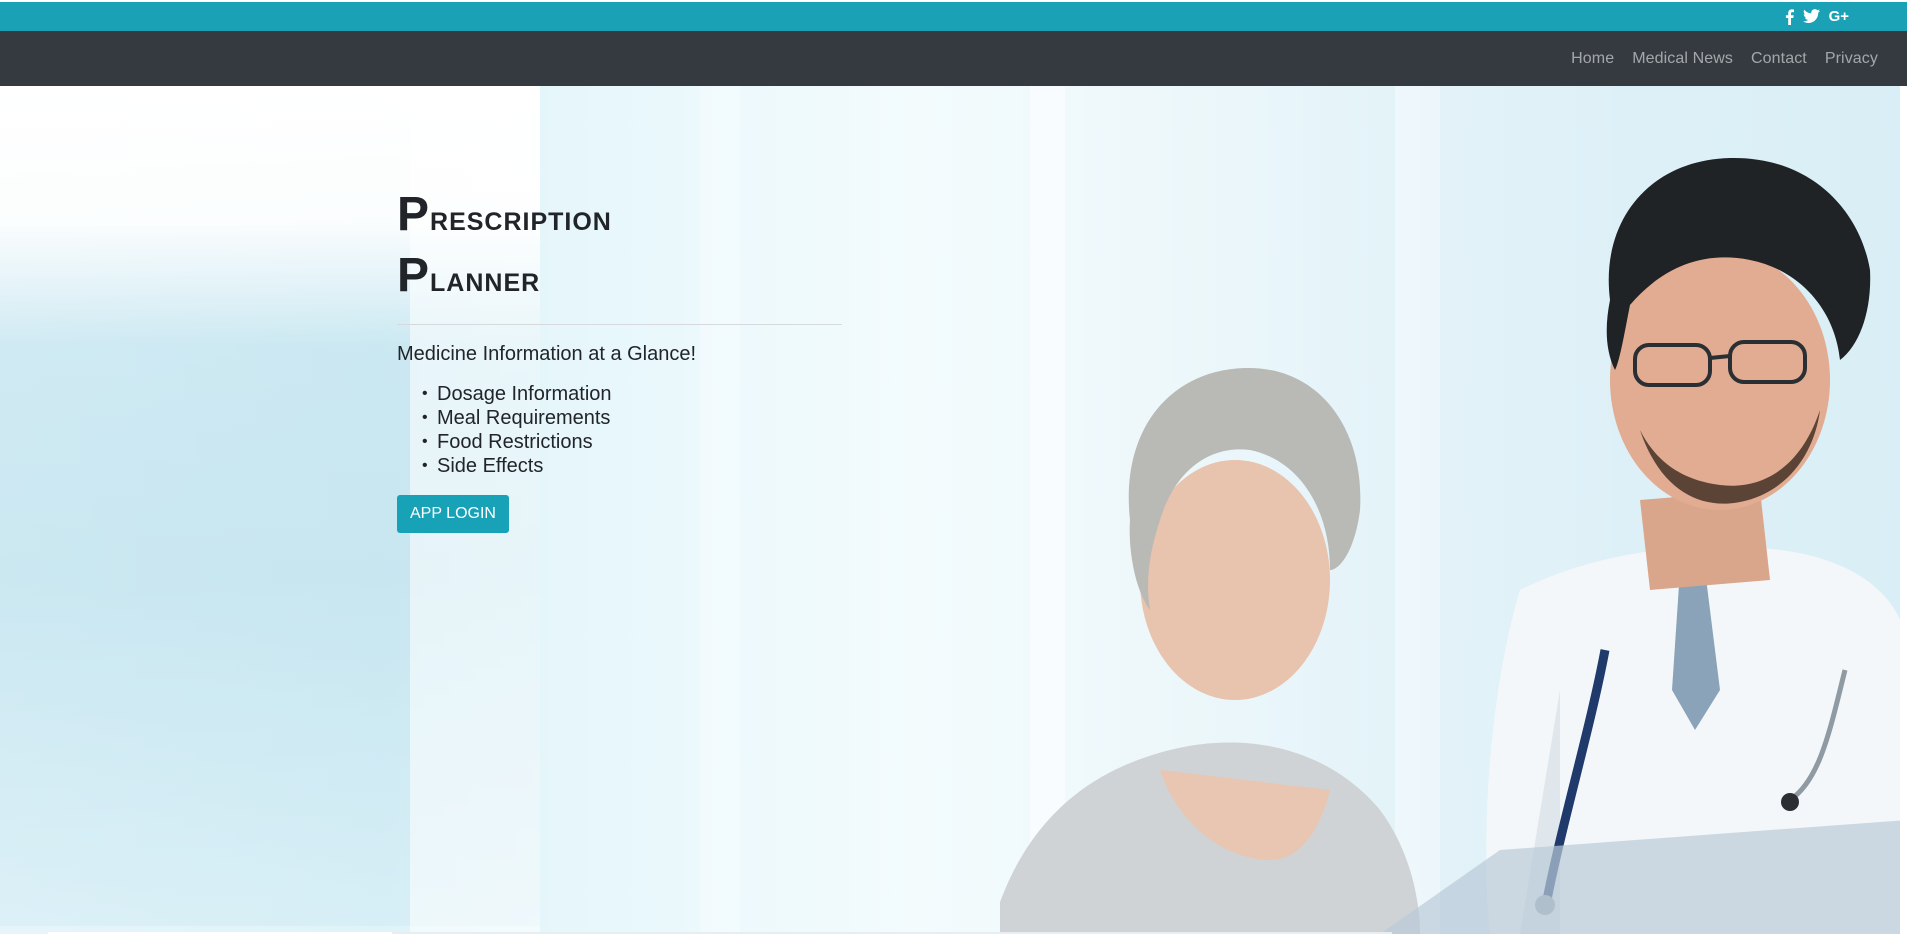 The height and width of the screenshot is (934, 1907). Describe the element at coordinates (619, 277) in the screenshot. I see `title-line-2: Planner` at that location.